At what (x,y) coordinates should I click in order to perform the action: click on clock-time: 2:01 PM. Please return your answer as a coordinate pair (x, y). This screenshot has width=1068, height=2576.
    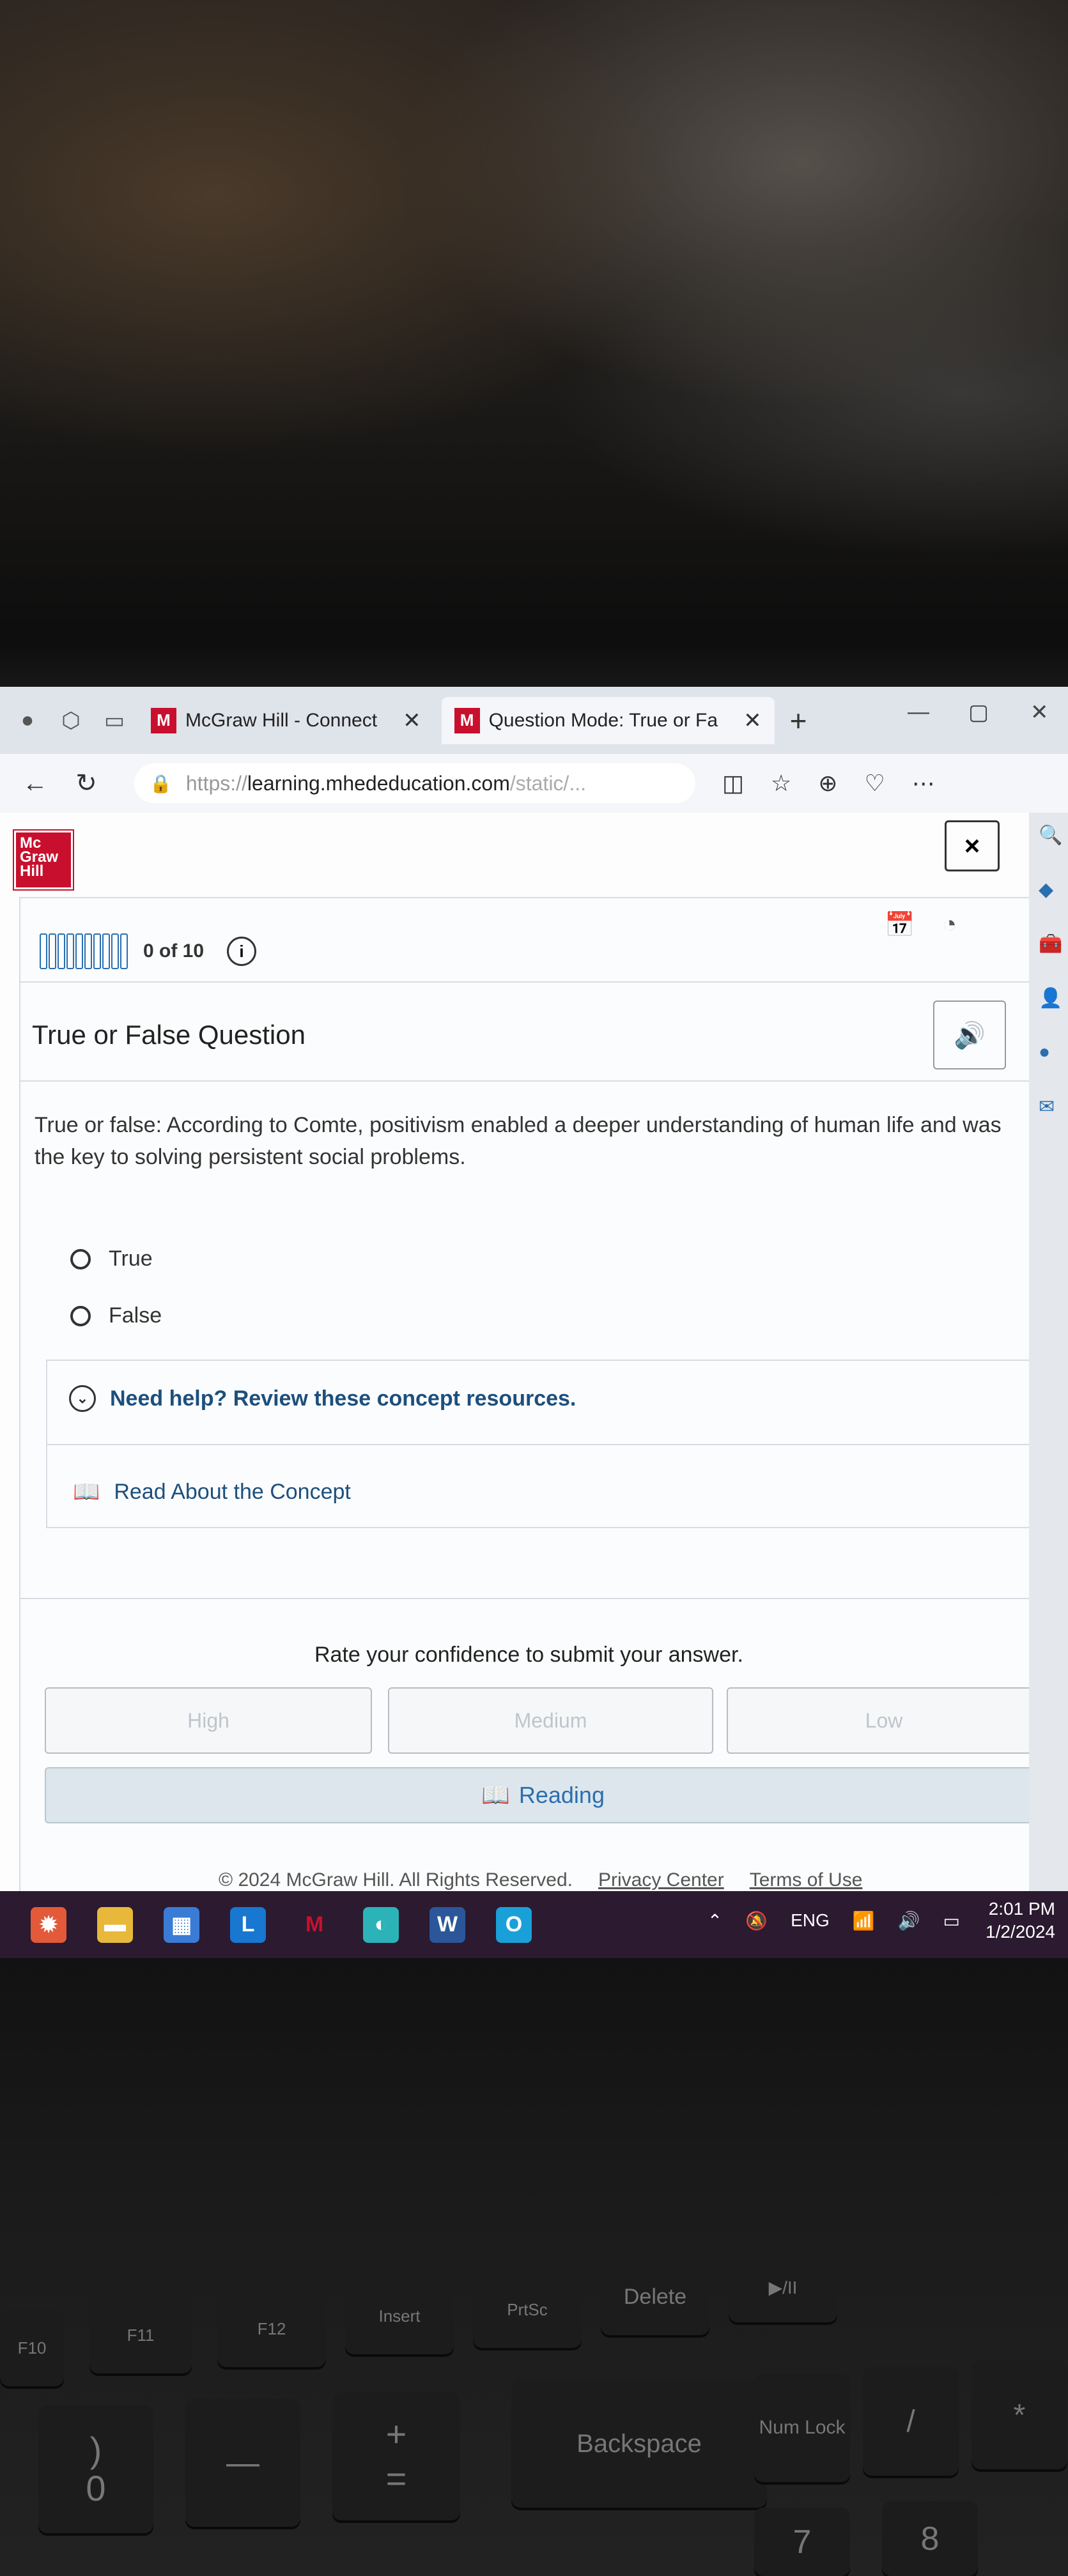
    Looking at the image, I should click on (1021, 1909).